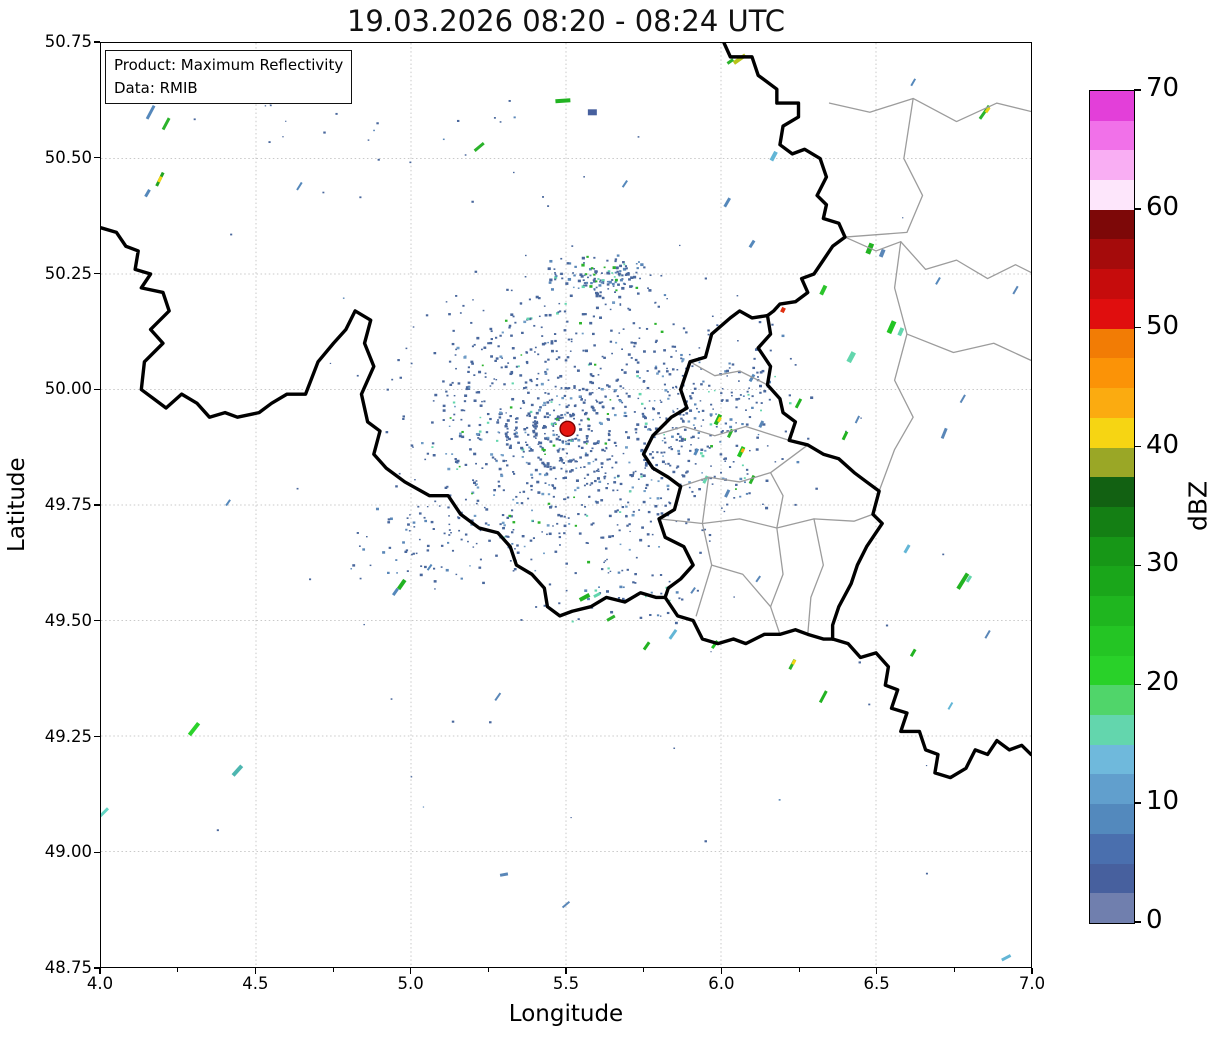 This screenshot has height=1040, width=1219. Describe the element at coordinates (566, 1014) in the screenshot. I see `x-axis-title: Longitude` at that location.